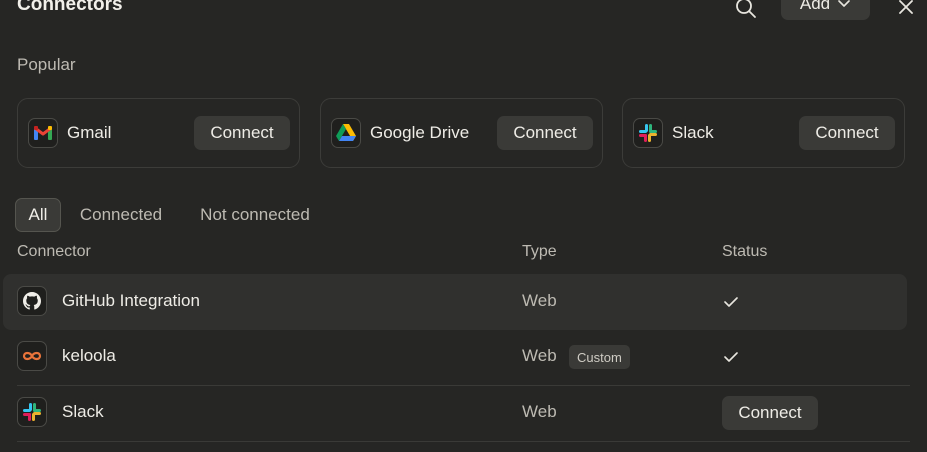 Image resolution: width=927 pixels, height=452 pixels. I want to click on table-row-slack: Slack Web Connect, so click(463, 413).